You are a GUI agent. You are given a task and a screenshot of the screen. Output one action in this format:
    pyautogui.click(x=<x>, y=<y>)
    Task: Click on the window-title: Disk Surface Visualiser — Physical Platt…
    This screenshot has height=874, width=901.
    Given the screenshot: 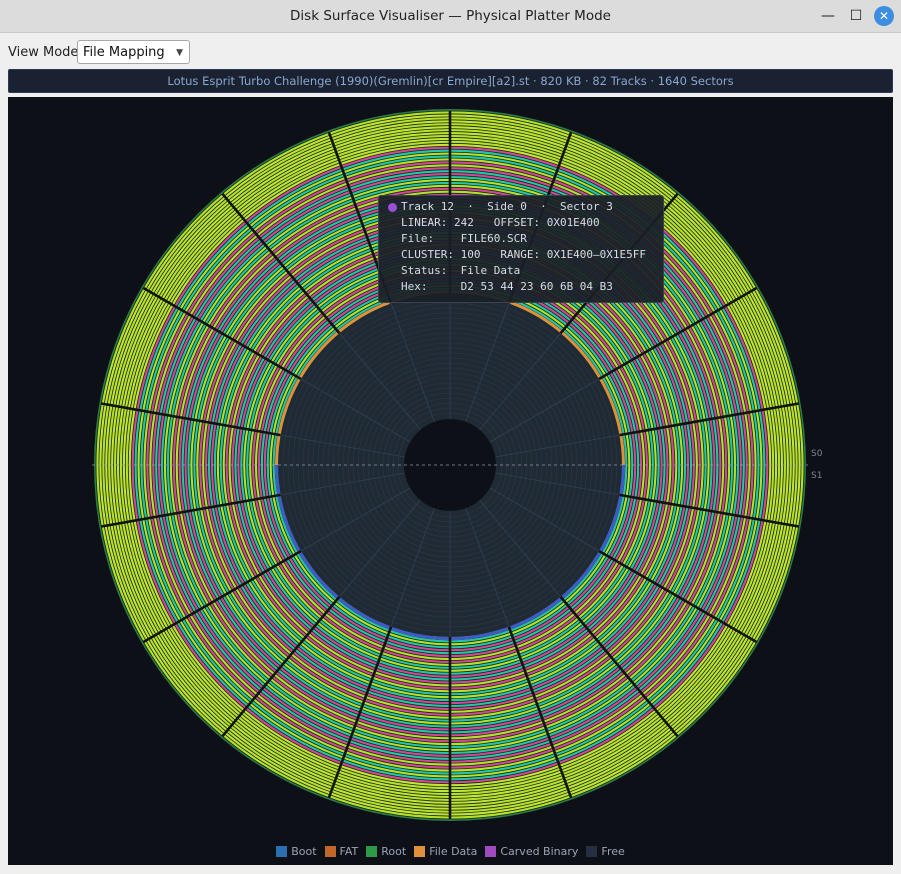 What is the action you would take?
    pyautogui.click(x=450, y=16)
    